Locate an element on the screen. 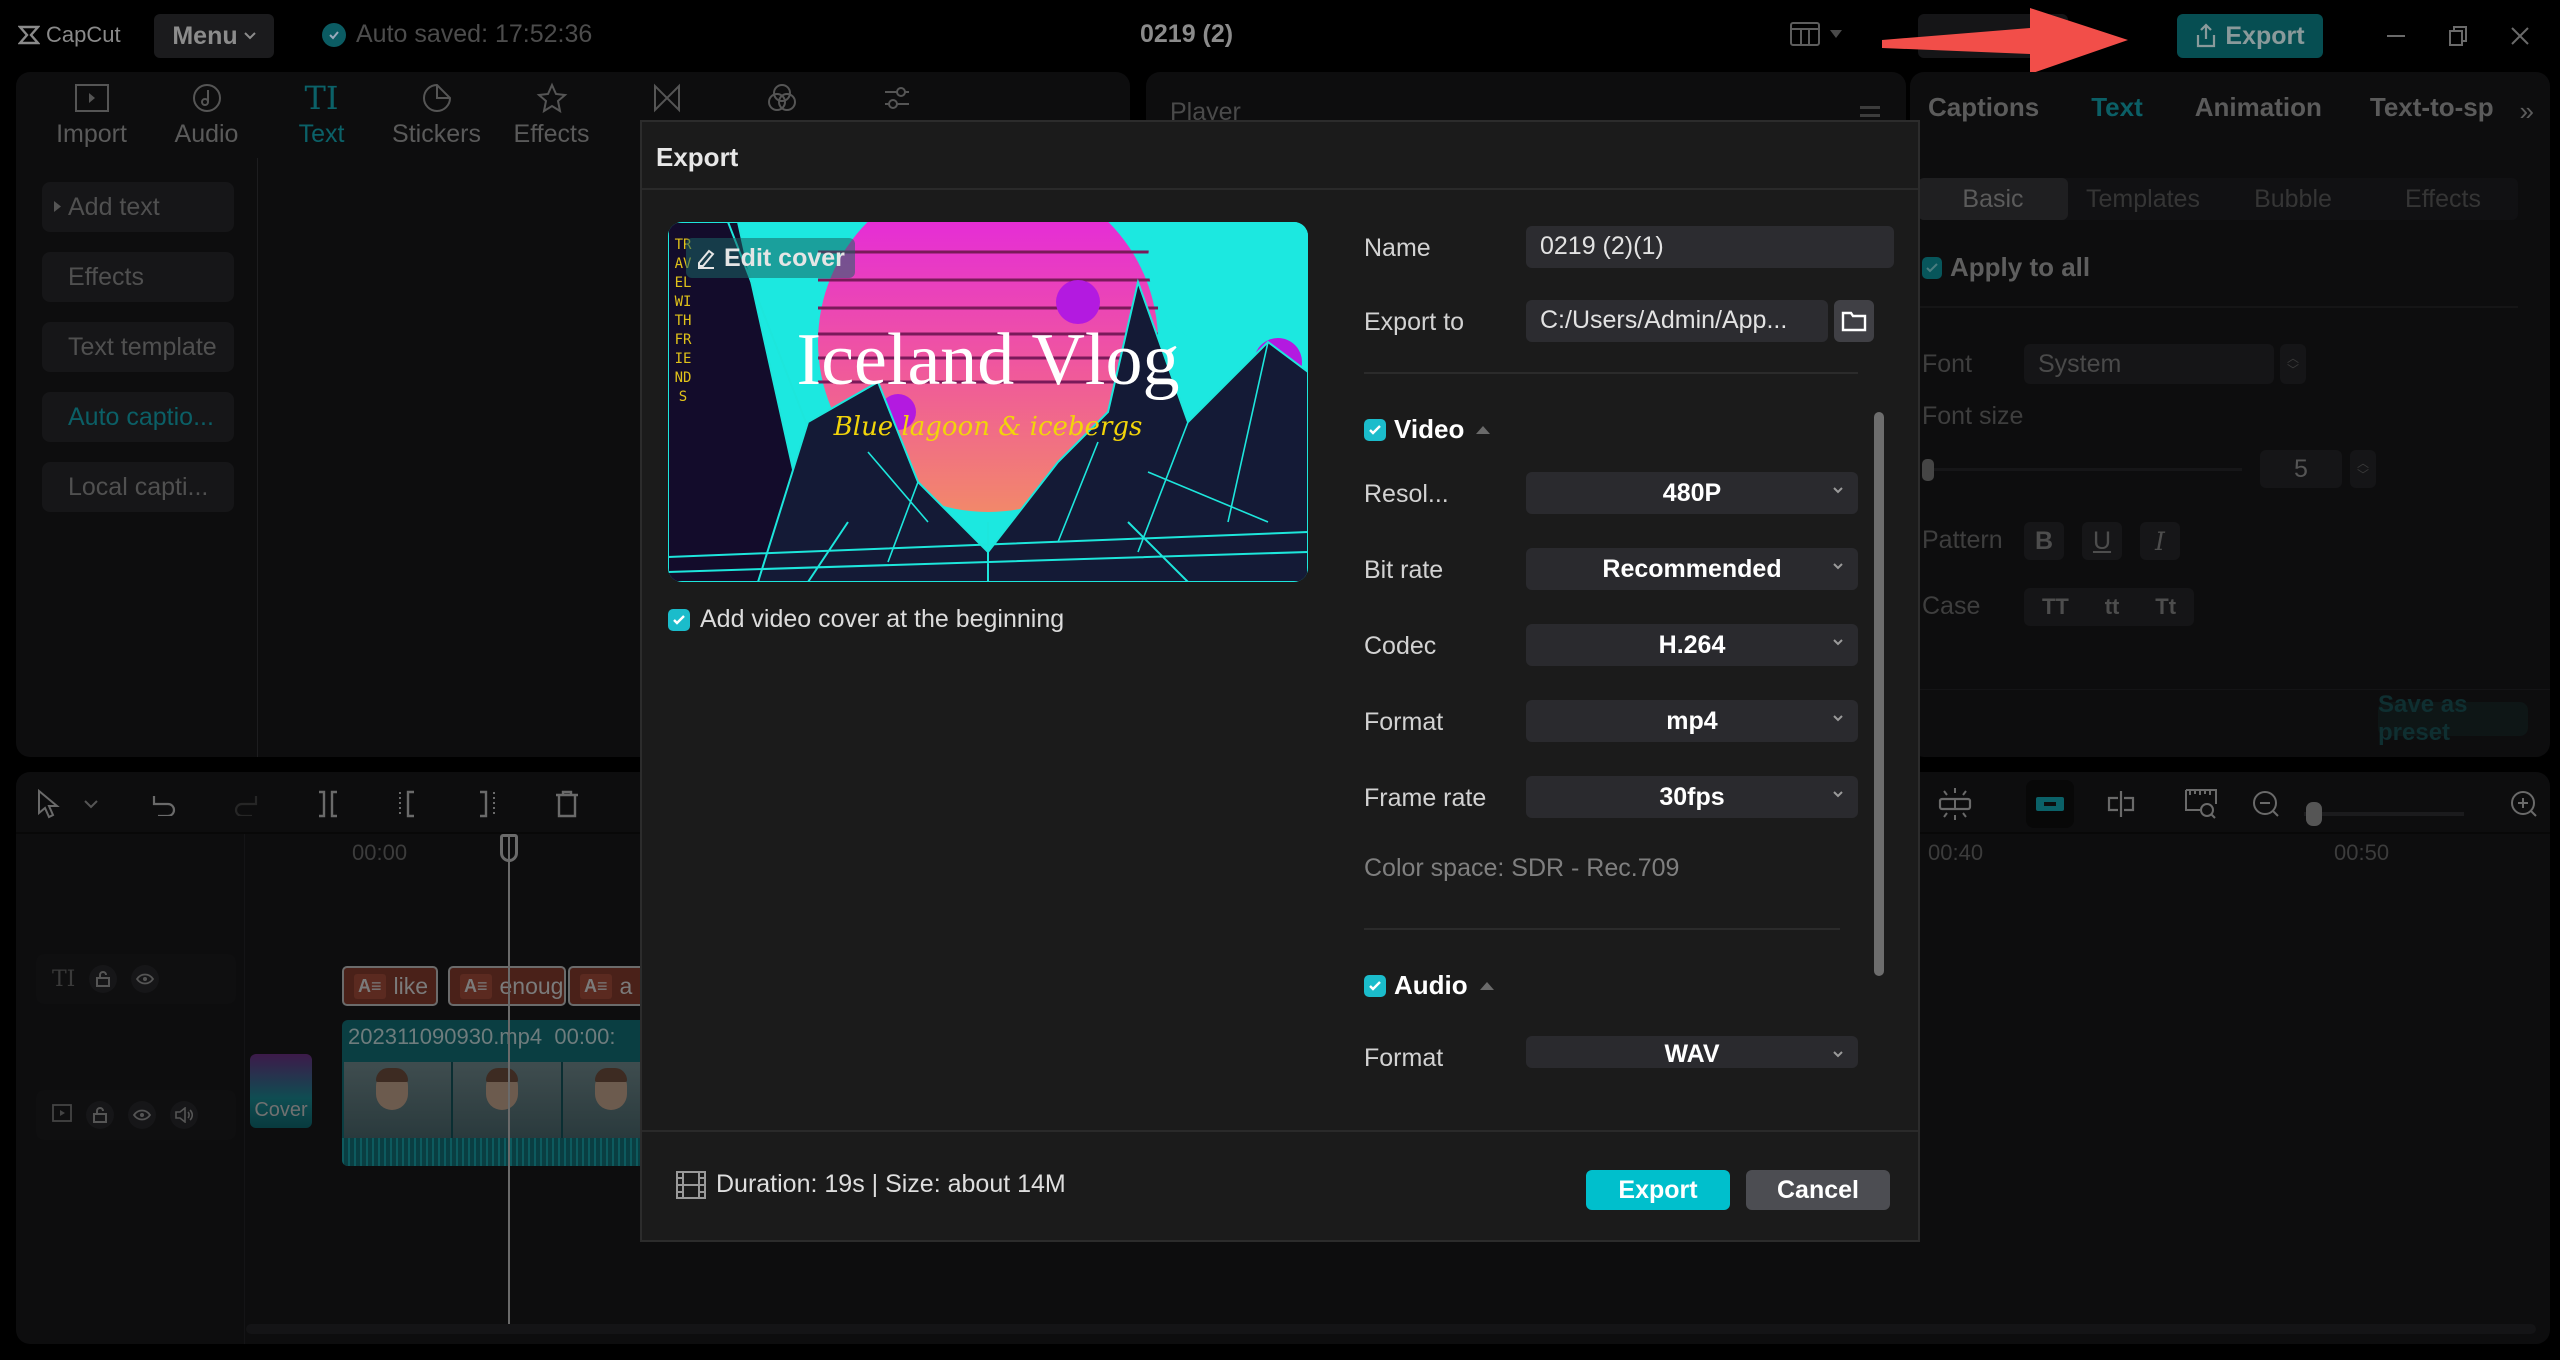  caption-clip-icon: A≡ is located at coordinates (370, 986).